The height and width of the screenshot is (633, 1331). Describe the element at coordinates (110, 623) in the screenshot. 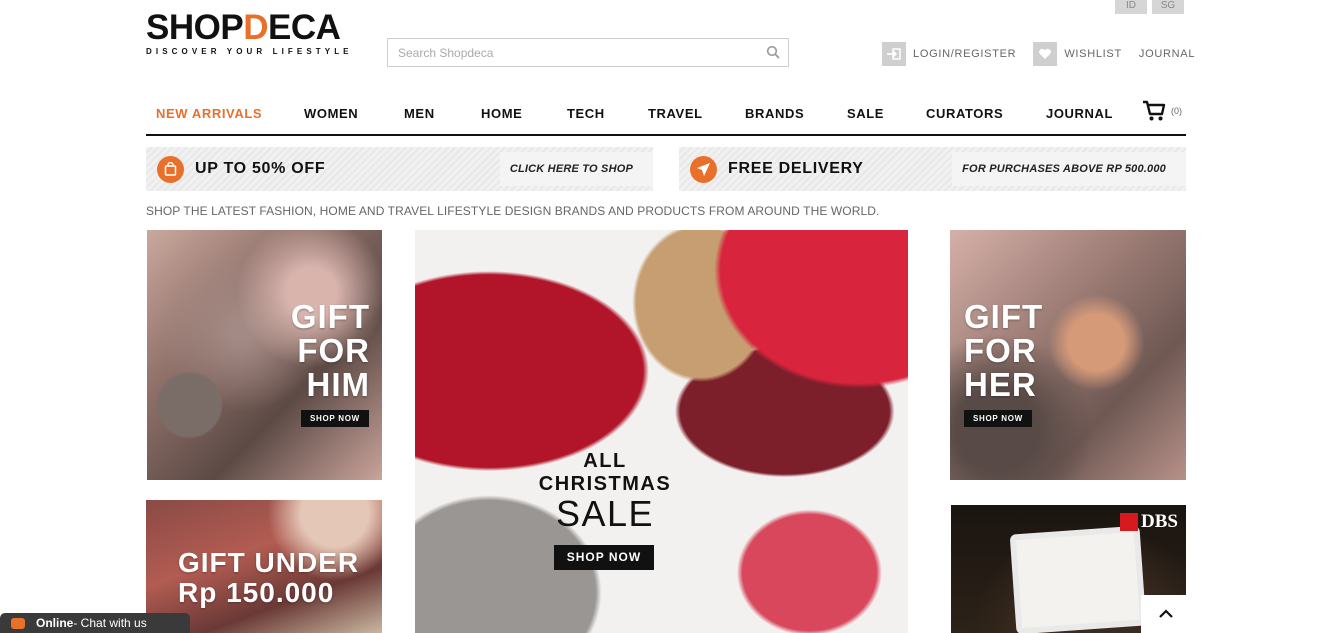

I see `chat-label: - Chat with us` at that location.